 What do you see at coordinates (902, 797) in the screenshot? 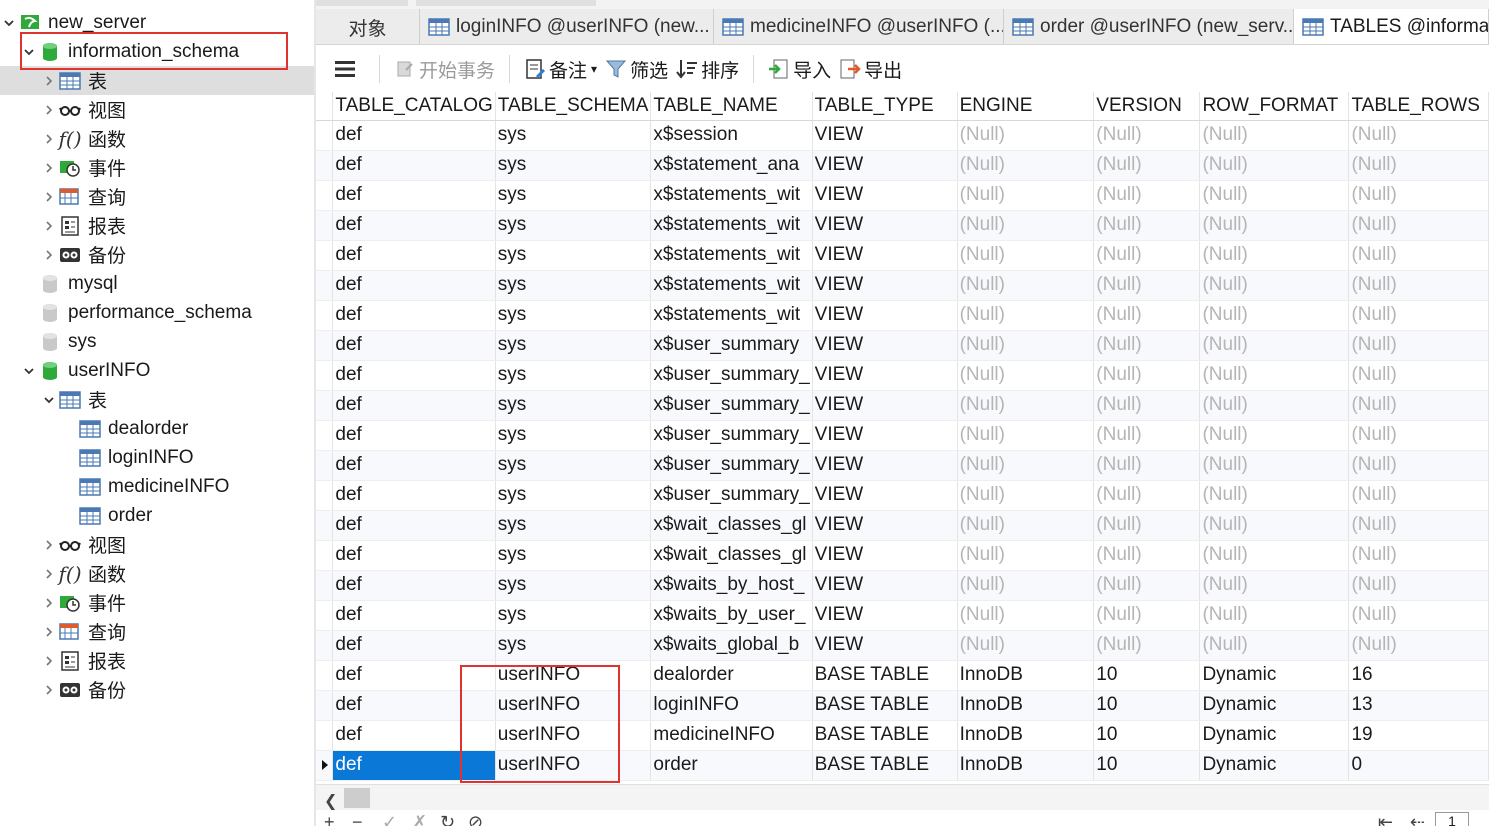
I see `horizontal-scrollbar: ❮` at bounding box center [902, 797].